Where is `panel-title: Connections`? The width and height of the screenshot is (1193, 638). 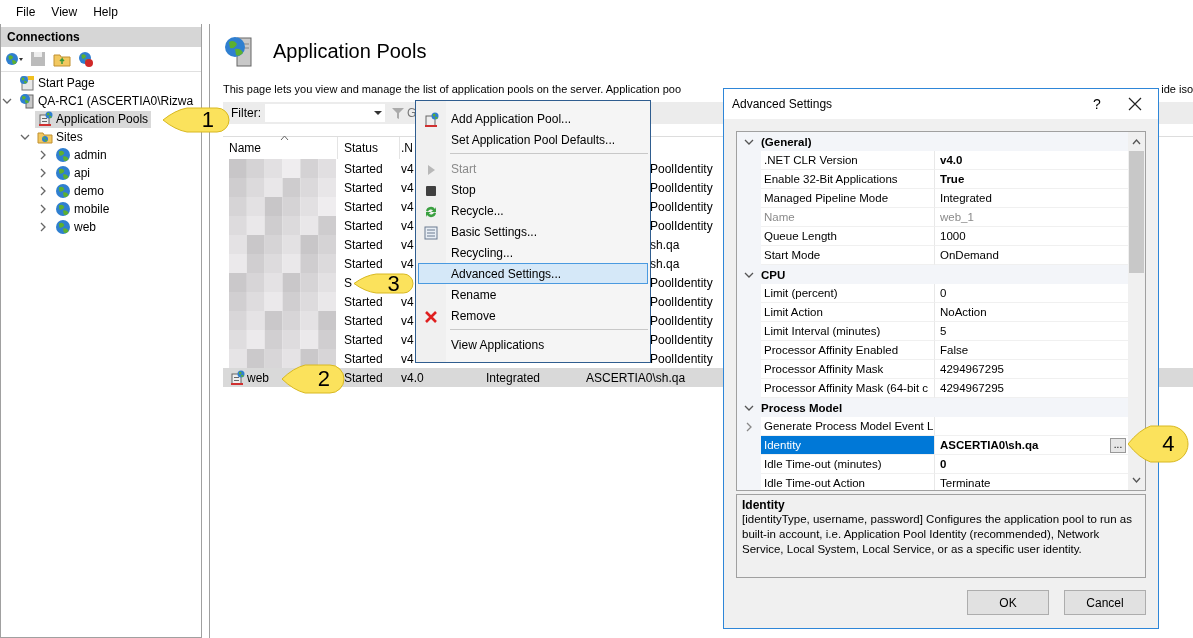 panel-title: Connections is located at coordinates (101, 37).